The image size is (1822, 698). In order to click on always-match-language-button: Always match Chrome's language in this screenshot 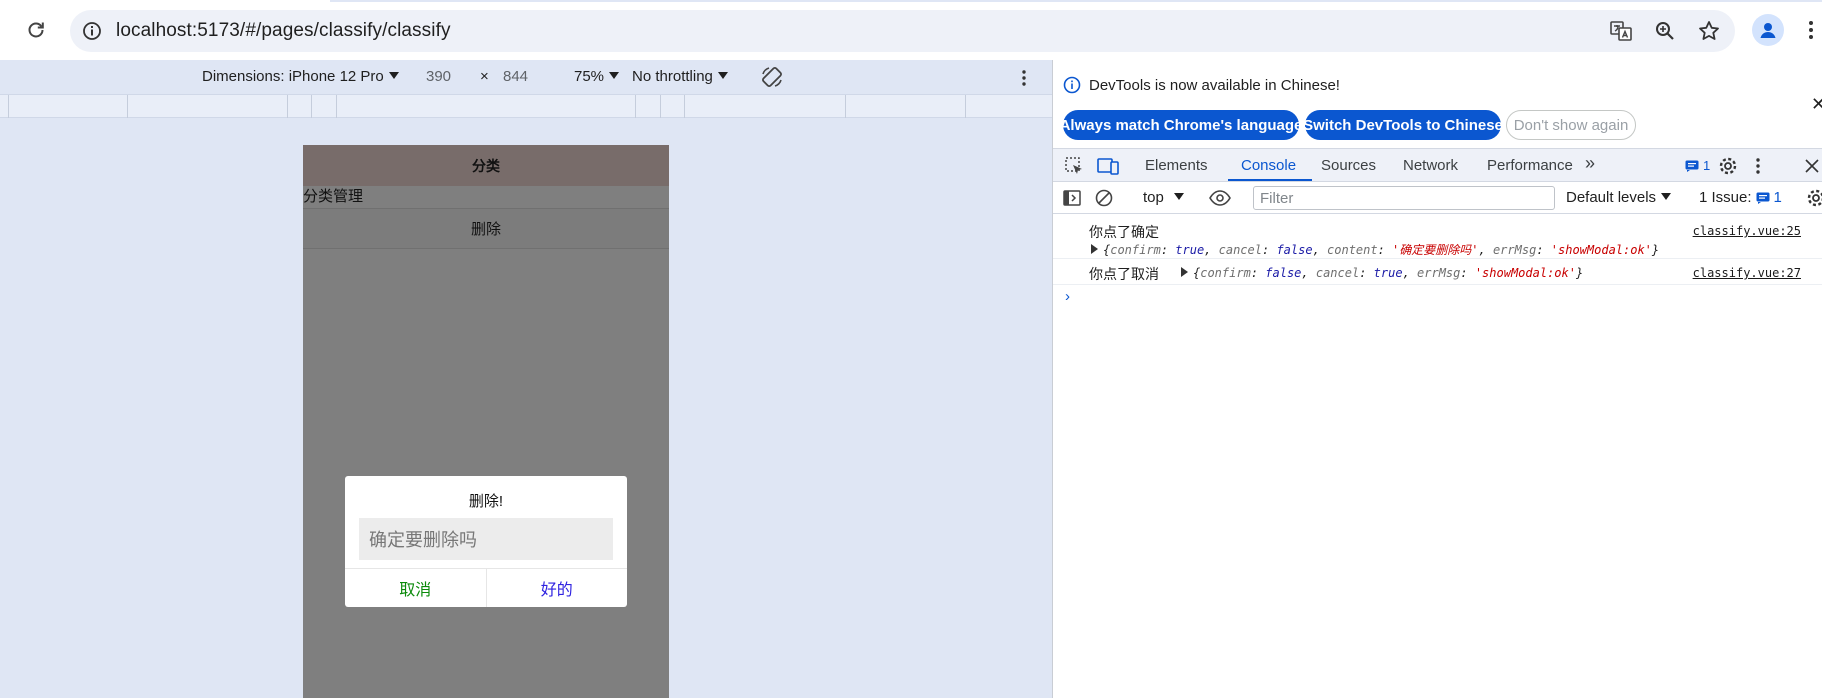, I will do `click(1181, 125)`.